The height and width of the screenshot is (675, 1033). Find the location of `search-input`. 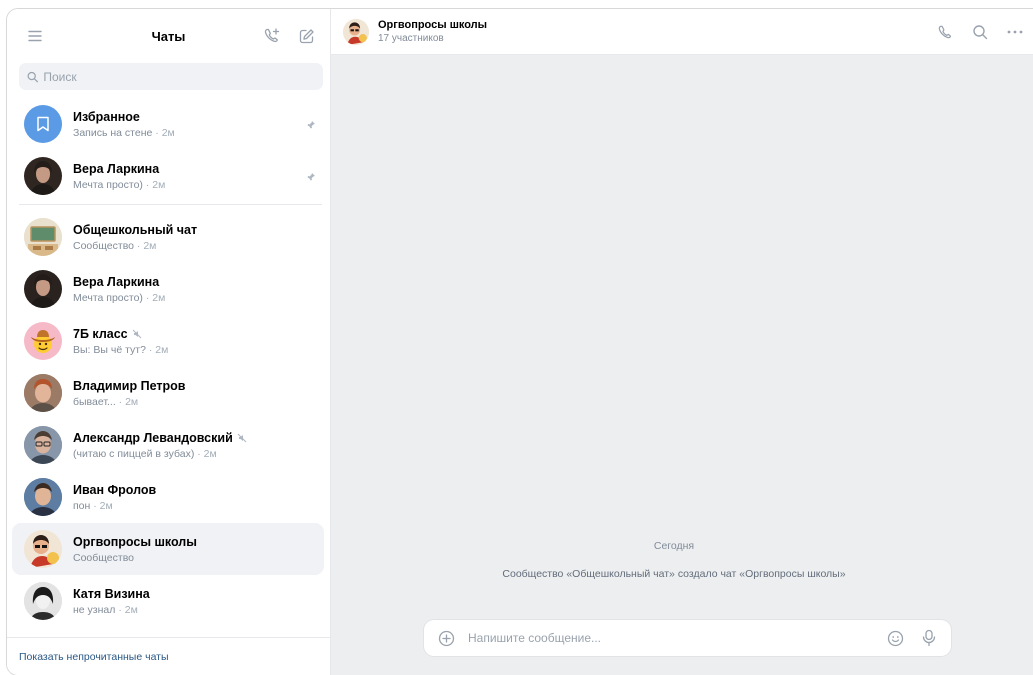

search-input is located at coordinates (179, 76).